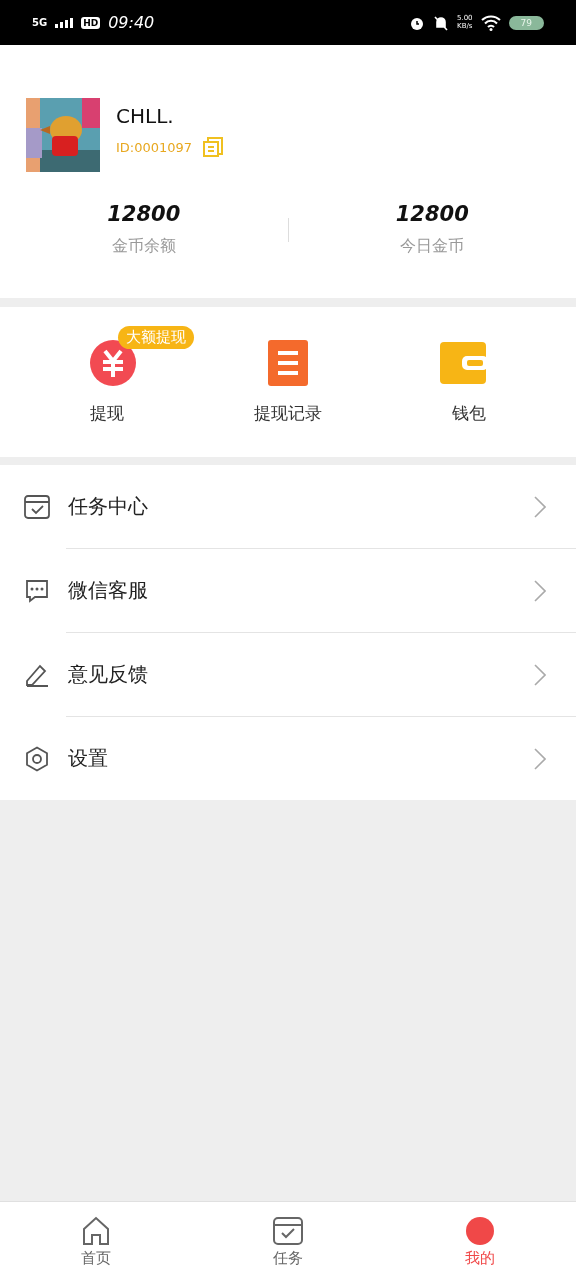 Image resolution: width=576 pixels, height=1280 pixels. Describe the element at coordinates (96, 1230) in the screenshot. I see `home-icon` at that location.